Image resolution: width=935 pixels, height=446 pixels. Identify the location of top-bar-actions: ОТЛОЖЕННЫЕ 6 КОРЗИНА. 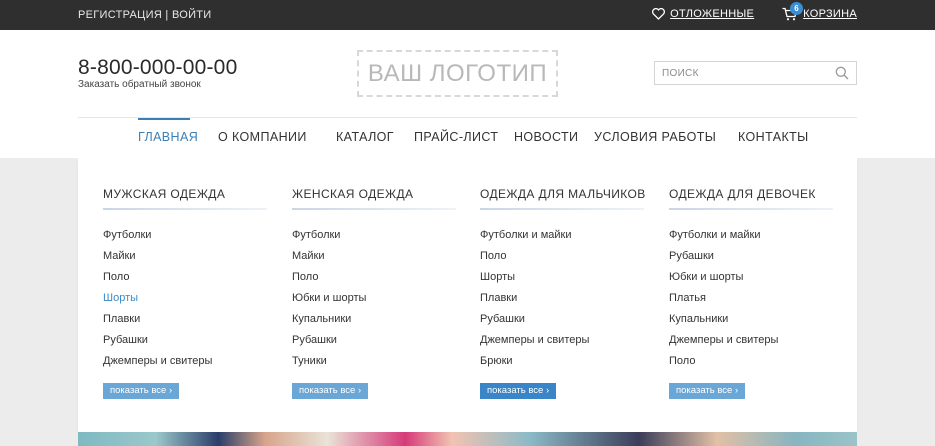
(754, 11).